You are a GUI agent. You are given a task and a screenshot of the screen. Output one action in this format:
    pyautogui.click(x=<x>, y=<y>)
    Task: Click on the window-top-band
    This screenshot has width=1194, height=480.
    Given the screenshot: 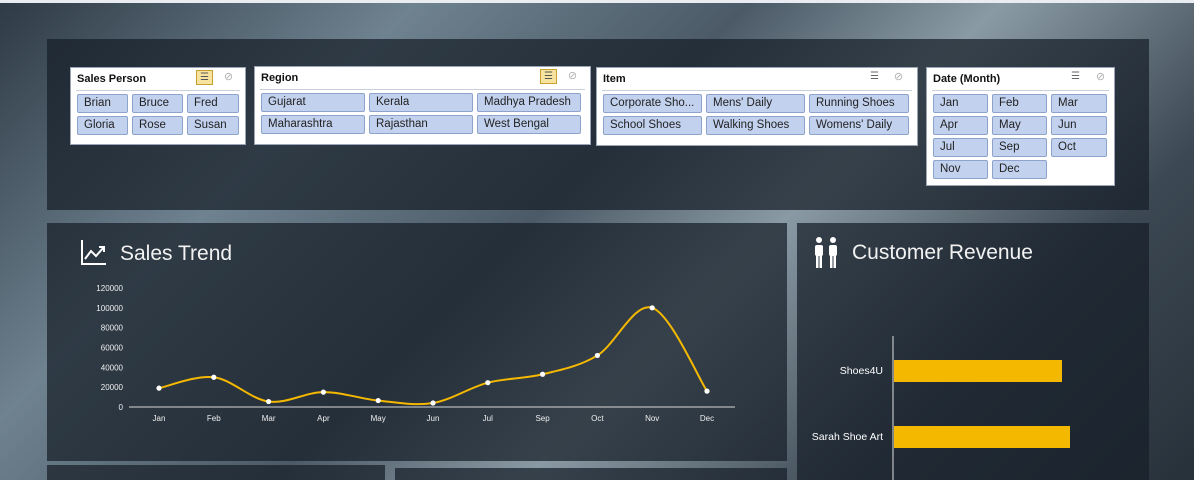 What is the action you would take?
    pyautogui.click(x=597, y=1)
    